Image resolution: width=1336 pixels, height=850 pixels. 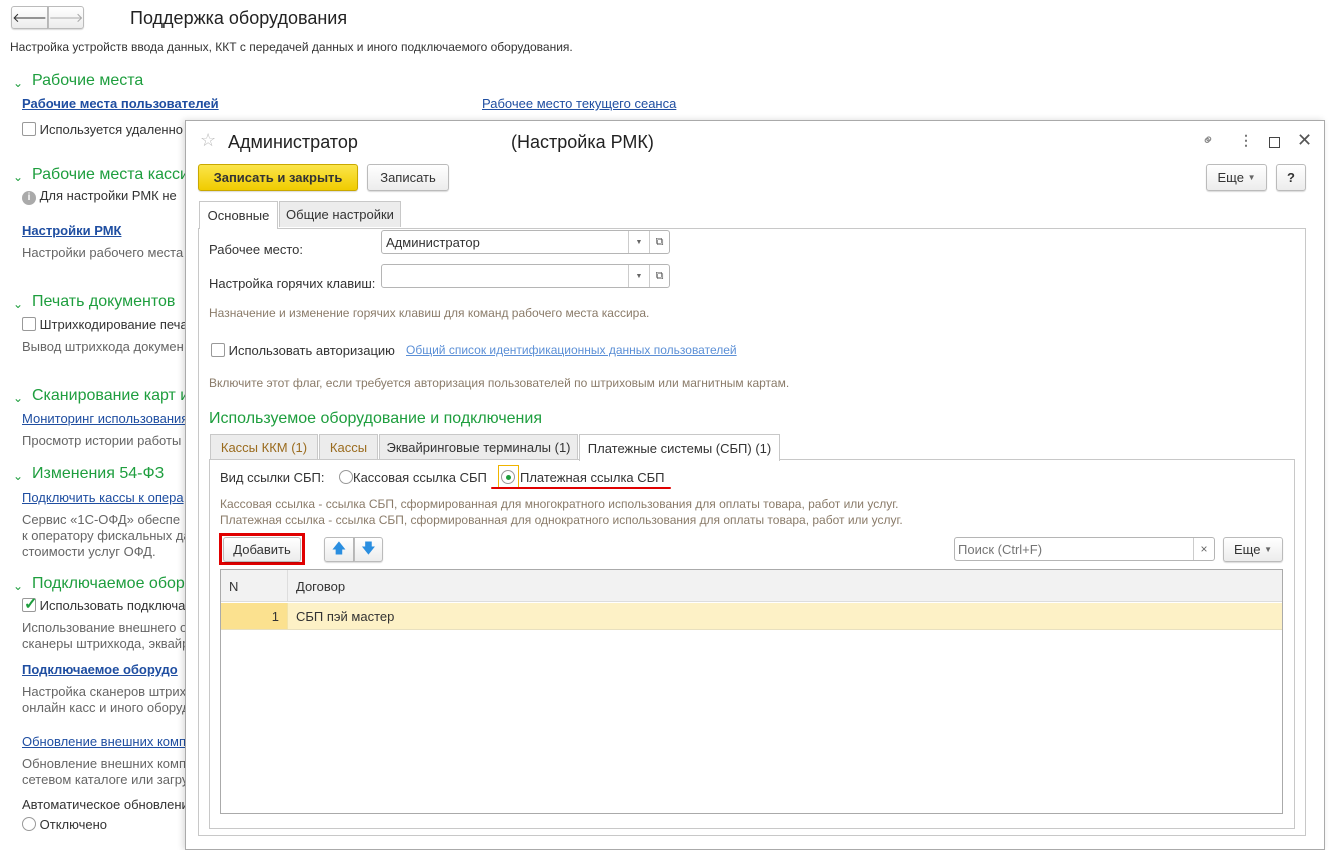 I want to click on info-row: i Для настройки РМК не, so click(x=99, y=196).